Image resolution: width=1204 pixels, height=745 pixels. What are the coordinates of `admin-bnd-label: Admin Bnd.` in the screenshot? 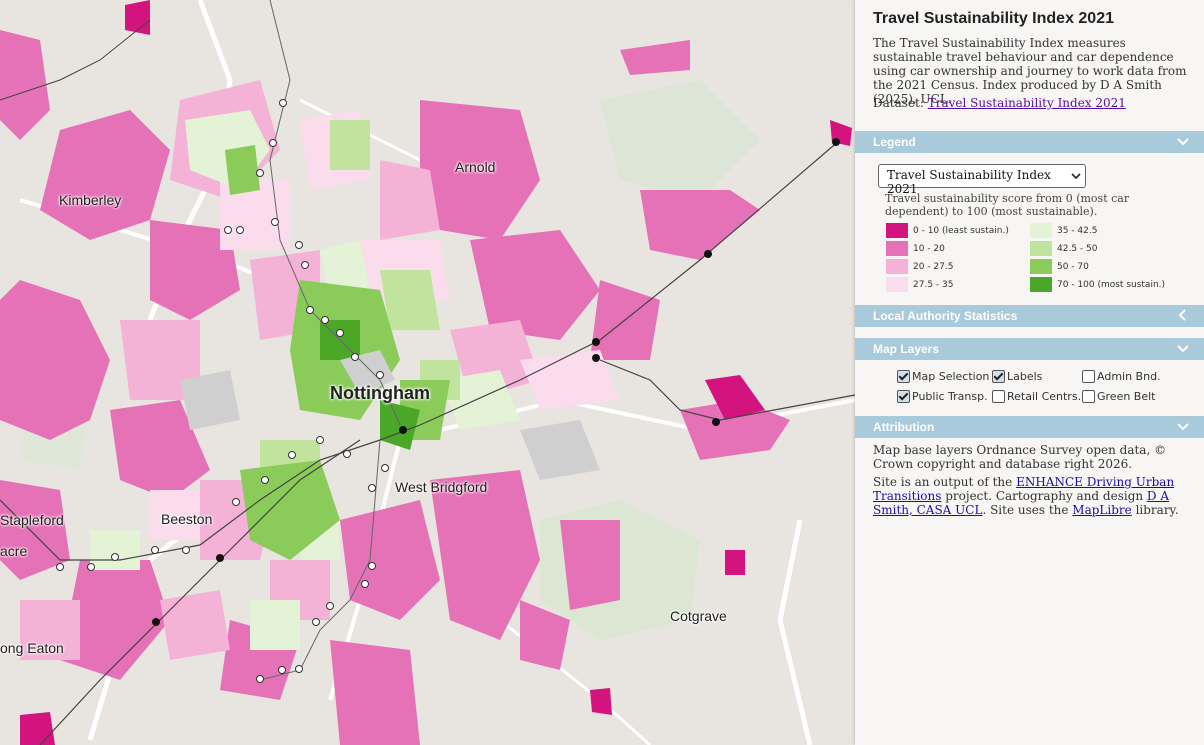 It's located at (1129, 376).